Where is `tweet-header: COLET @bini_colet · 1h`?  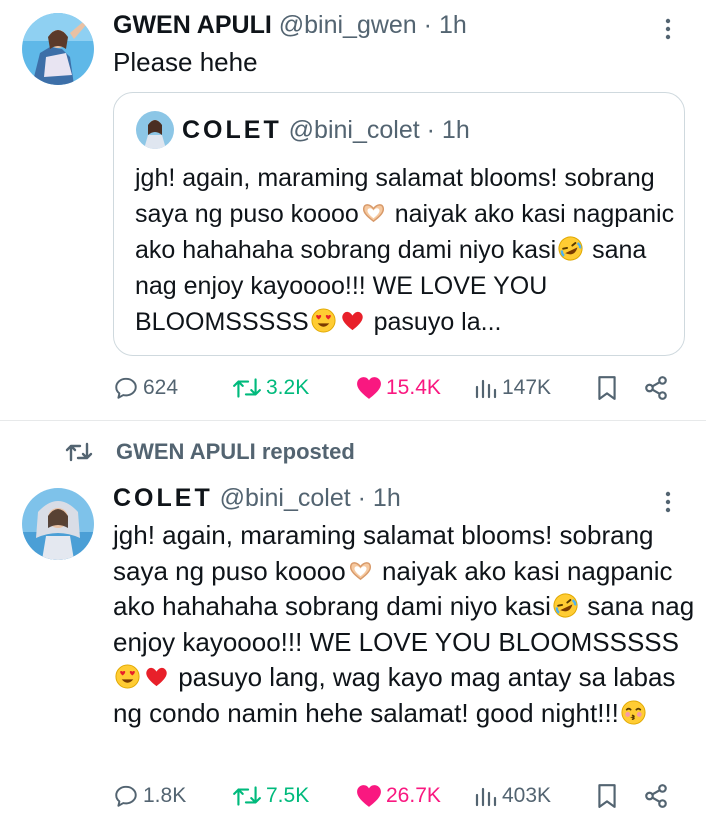 tweet-header: COLET @bini_colet · 1h is located at coordinates (257, 498).